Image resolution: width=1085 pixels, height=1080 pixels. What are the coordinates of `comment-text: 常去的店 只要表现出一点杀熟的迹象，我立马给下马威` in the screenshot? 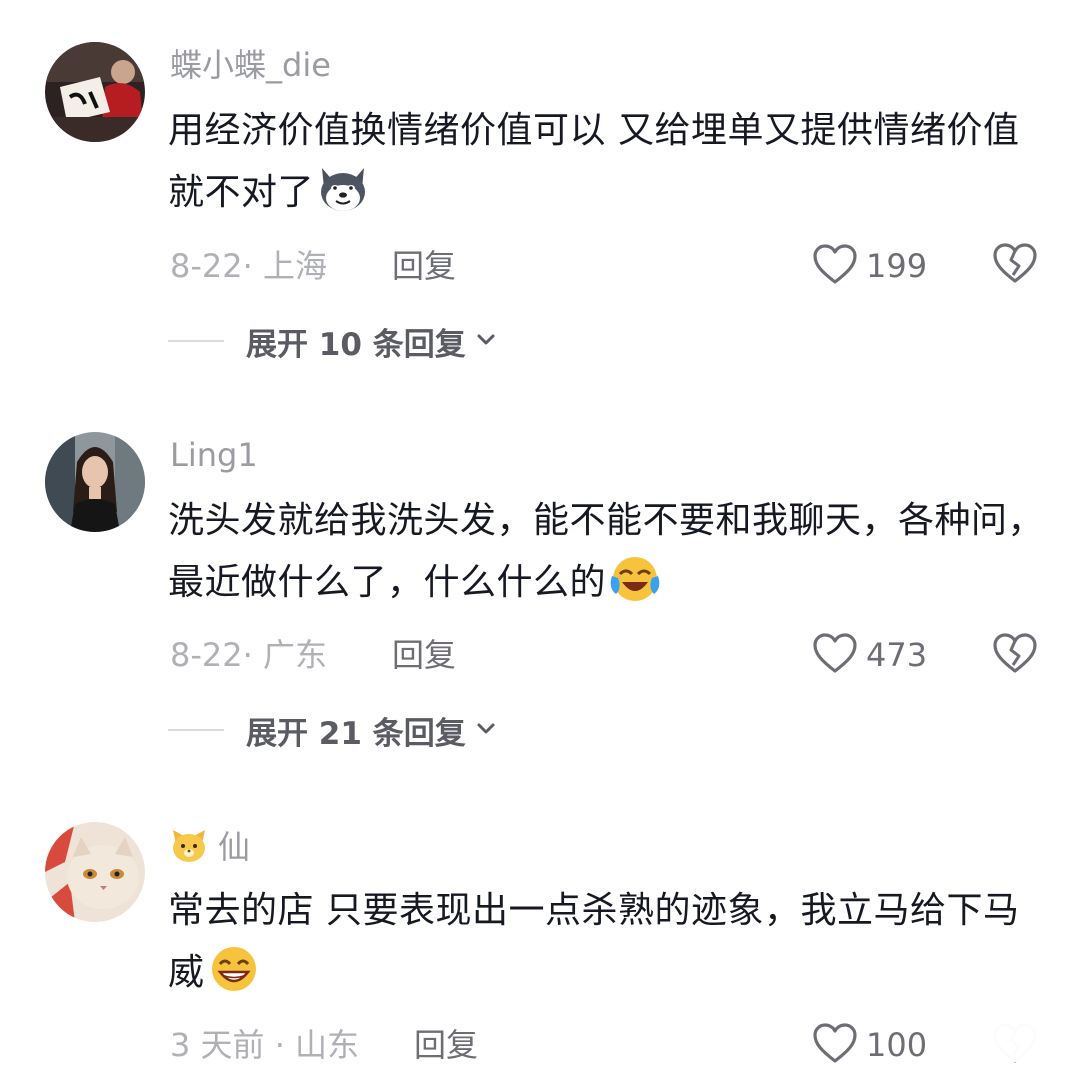 It's located at (608, 947).